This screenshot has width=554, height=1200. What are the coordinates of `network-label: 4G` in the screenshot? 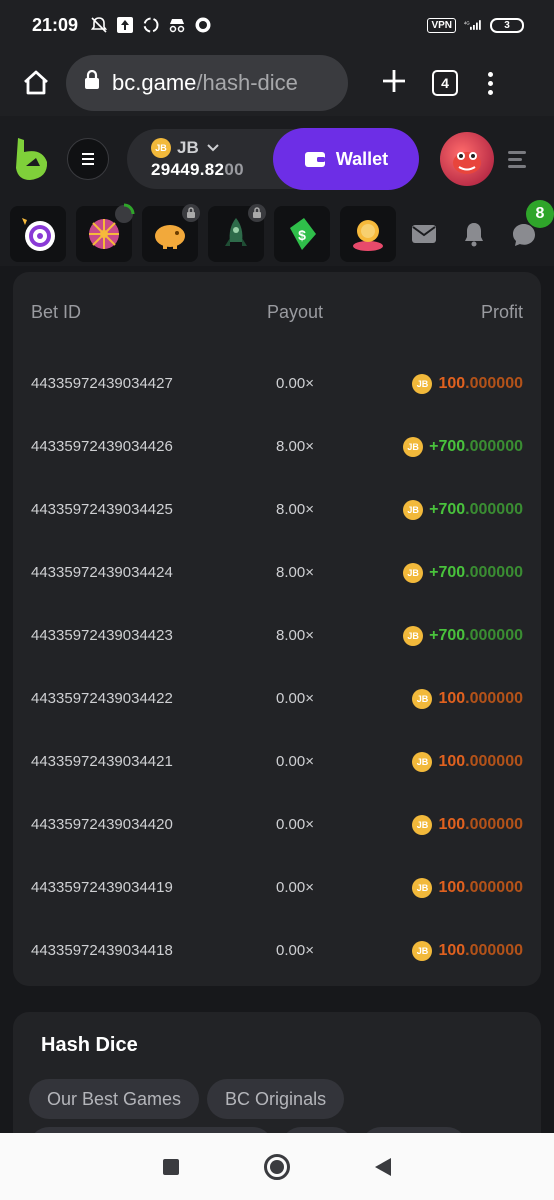 It's located at (467, 22).